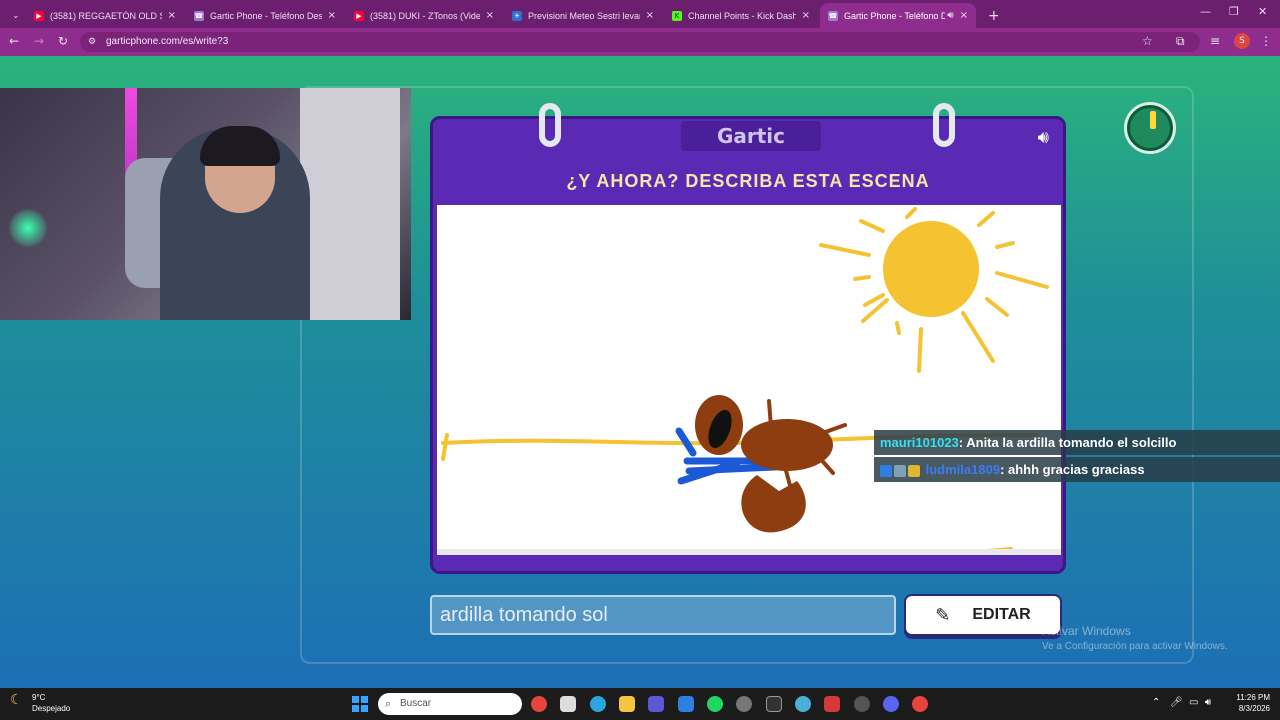 This screenshot has width=1280, height=720. Describe the element at coordinates (1234, 11) in the screenshot. I see `restore-icon: ❐` at that location.